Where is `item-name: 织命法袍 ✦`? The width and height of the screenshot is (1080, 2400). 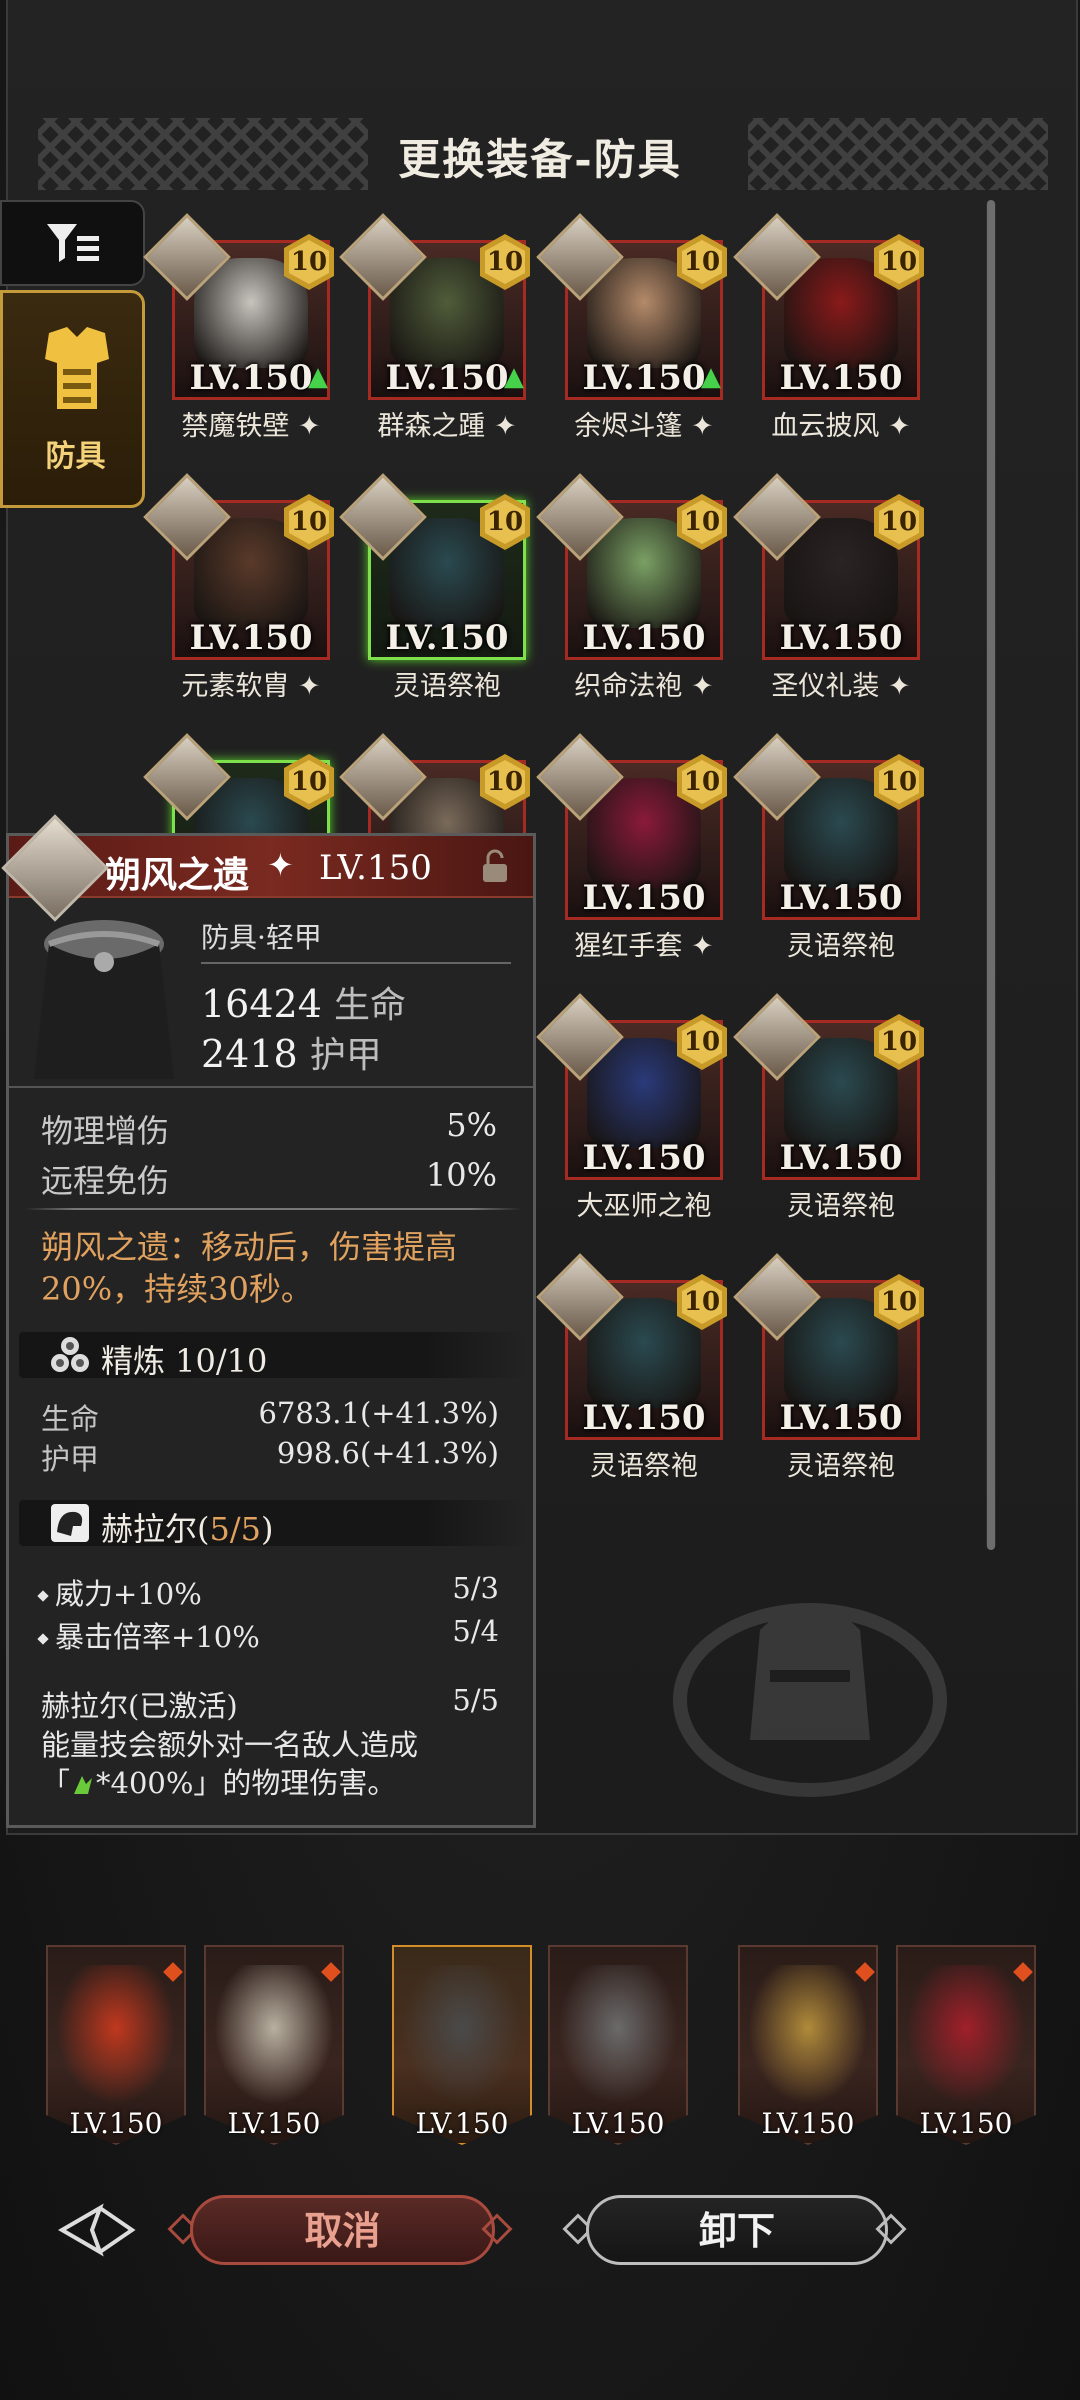 item-name: 织命法袍 ✦ is located at coordinates (644, 683).